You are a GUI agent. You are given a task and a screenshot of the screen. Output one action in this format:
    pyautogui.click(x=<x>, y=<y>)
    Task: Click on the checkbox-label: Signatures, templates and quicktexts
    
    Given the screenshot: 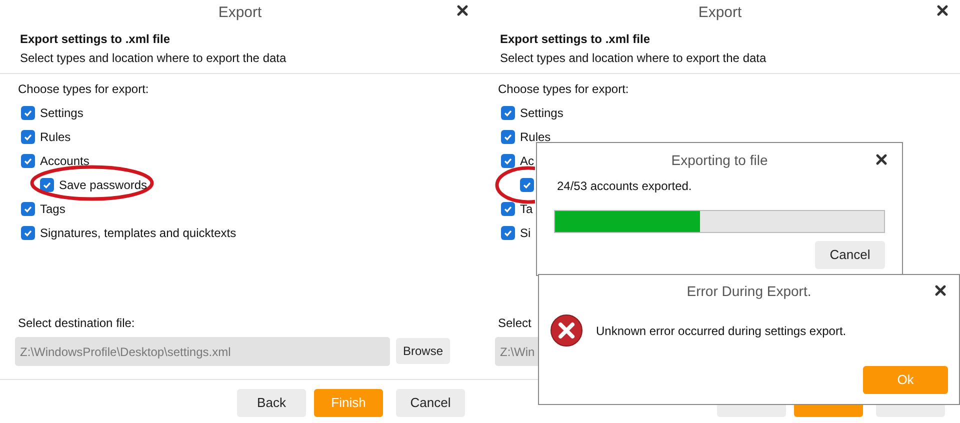 What is the action you would take?
    pyautogui.click(x=138, y=233)
    